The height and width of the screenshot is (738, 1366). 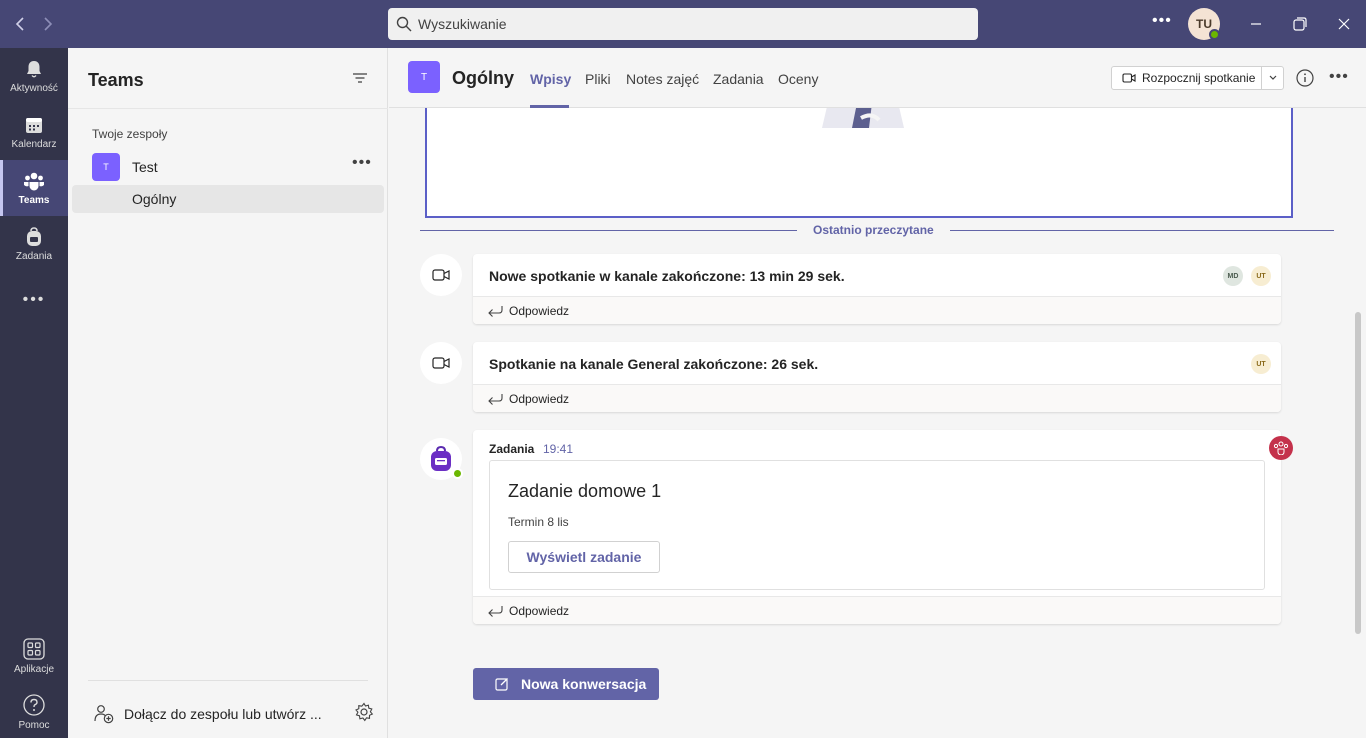 I want to click on start-meeting-label: Rozpocznij spotkanie, so click(x=1199, y=78).